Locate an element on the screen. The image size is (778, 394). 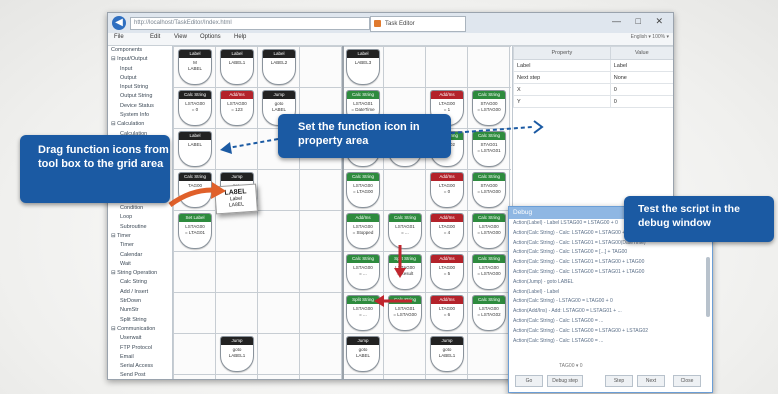
property-dash-right is located at coordinates (491, 130).